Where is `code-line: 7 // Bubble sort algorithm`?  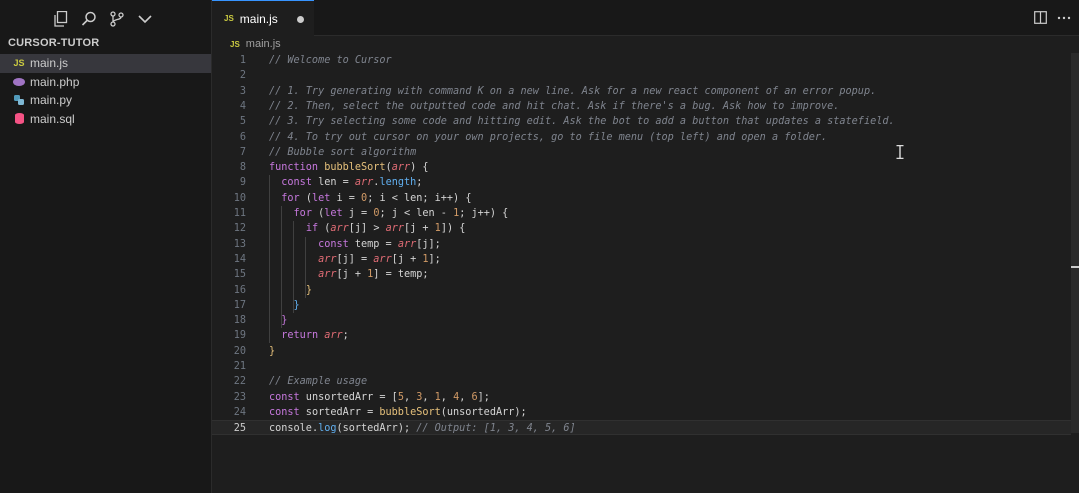 code-line: 7 // Bubble sort algorithm is located at coordinates (642, 152).